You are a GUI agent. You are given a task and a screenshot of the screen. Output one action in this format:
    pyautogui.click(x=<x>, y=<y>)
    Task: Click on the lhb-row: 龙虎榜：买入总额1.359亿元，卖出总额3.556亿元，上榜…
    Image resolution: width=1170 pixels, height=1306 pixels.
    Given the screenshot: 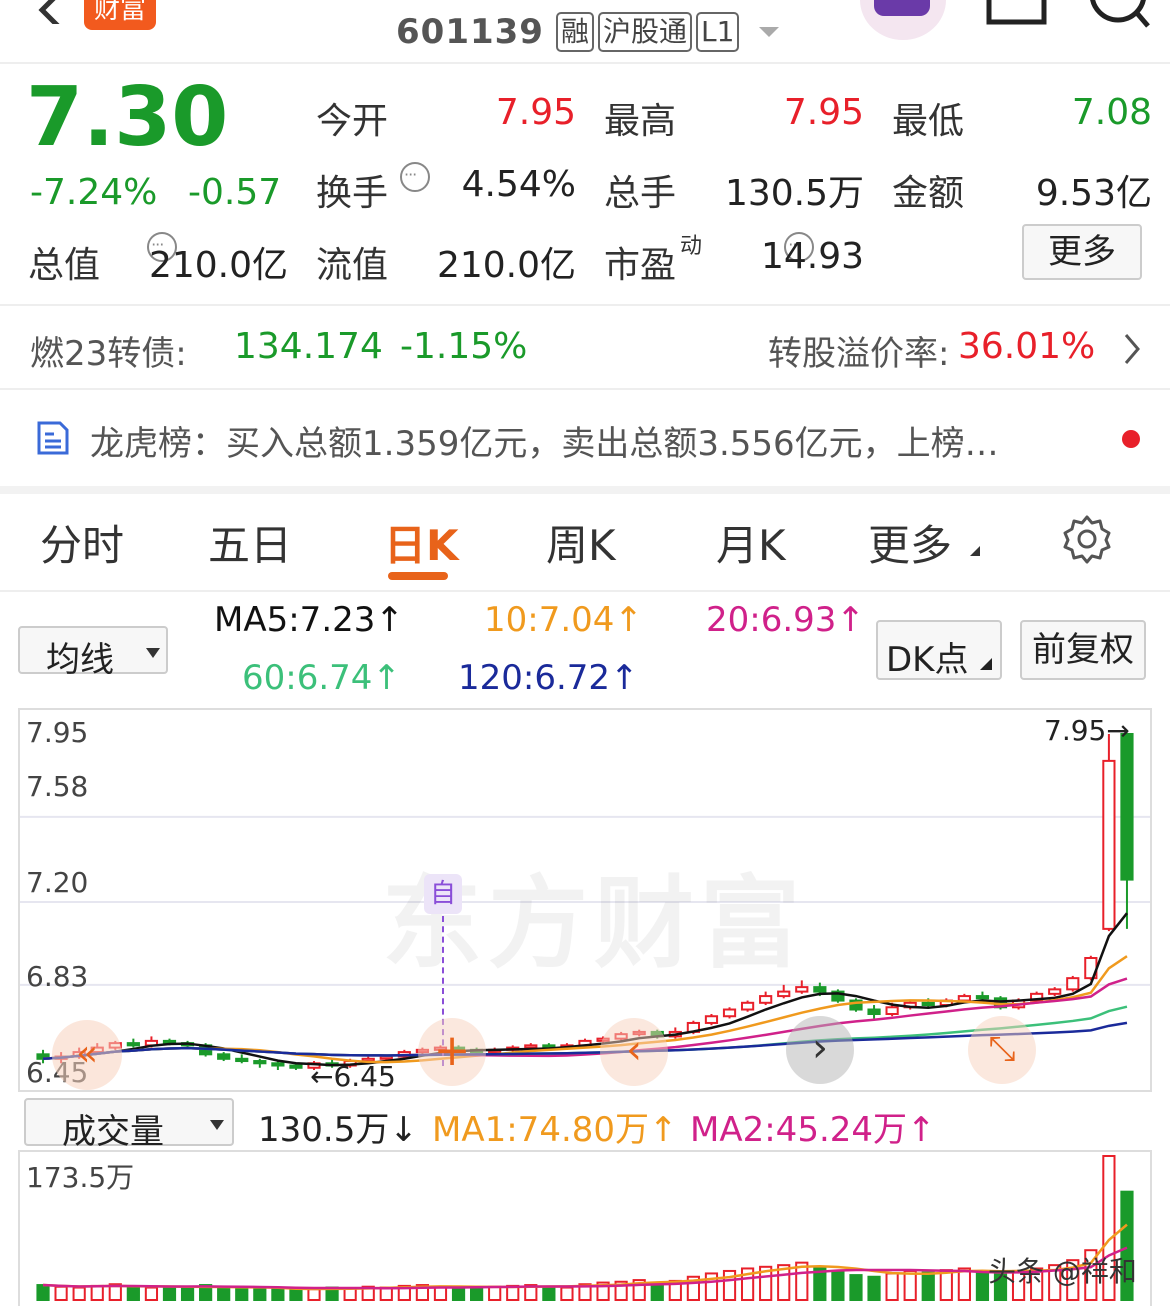 What is the action you would take?
    pyautogui.click(x=585, y=438)
    